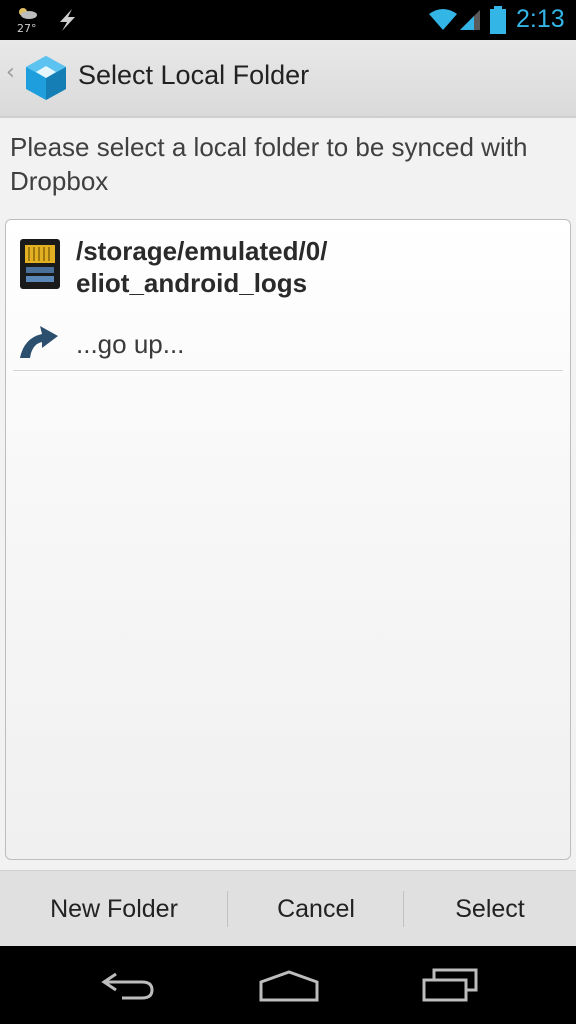  What do you see at coordinates (114, 909) in the screenshot?
I see `new-folder-button: New Folder` at bounding box center [114, 909].